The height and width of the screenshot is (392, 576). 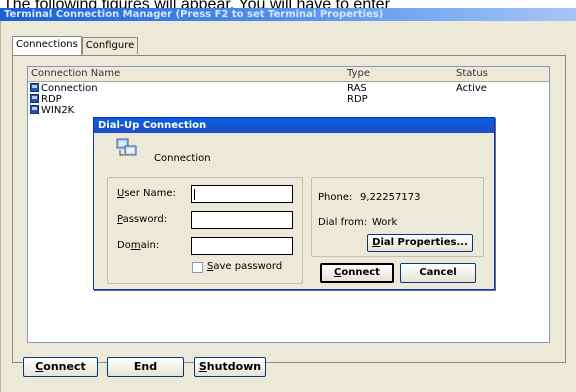 I want to click on list-item-name: WIN2K, so click(x=58, y=110).